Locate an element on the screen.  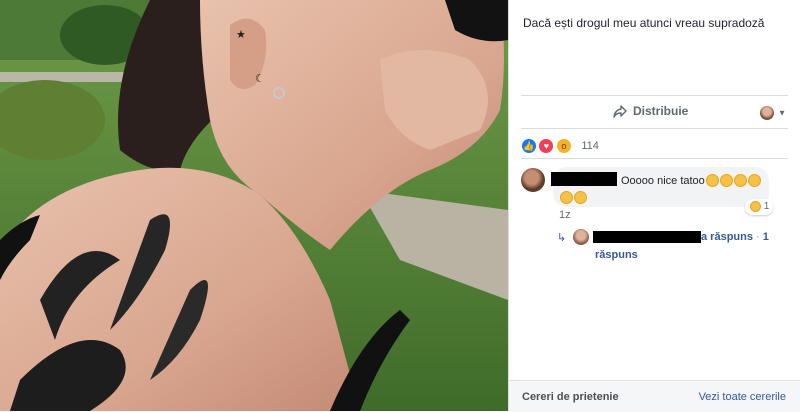
comment-bubble: Ooooo nice tatoo is located at coordinates (660, 187).